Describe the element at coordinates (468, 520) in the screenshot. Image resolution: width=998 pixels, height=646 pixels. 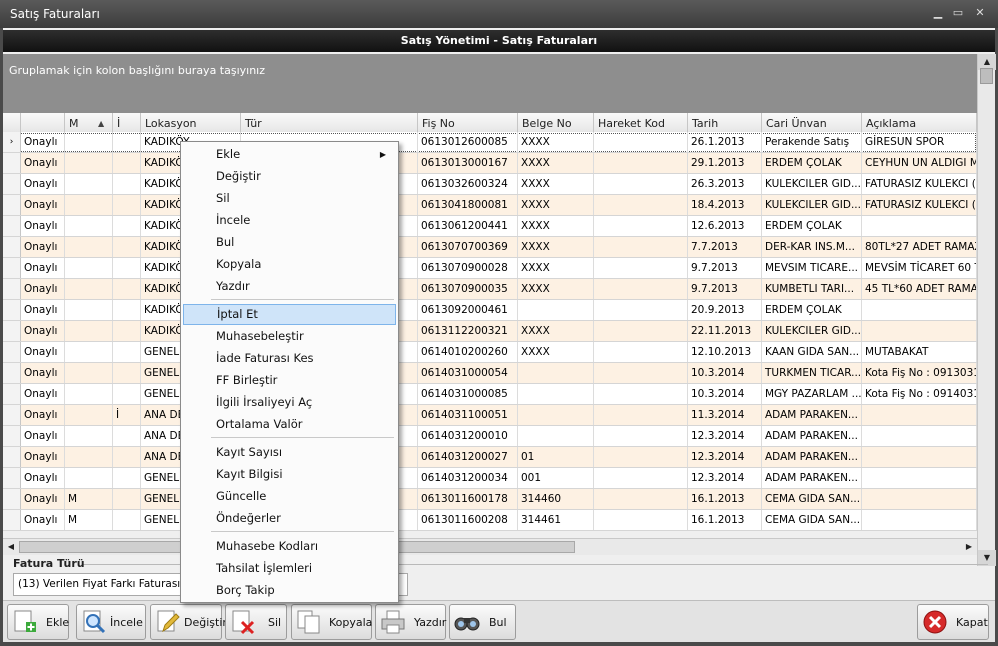
I see `cell-fisno: 0613011600208` at that location.